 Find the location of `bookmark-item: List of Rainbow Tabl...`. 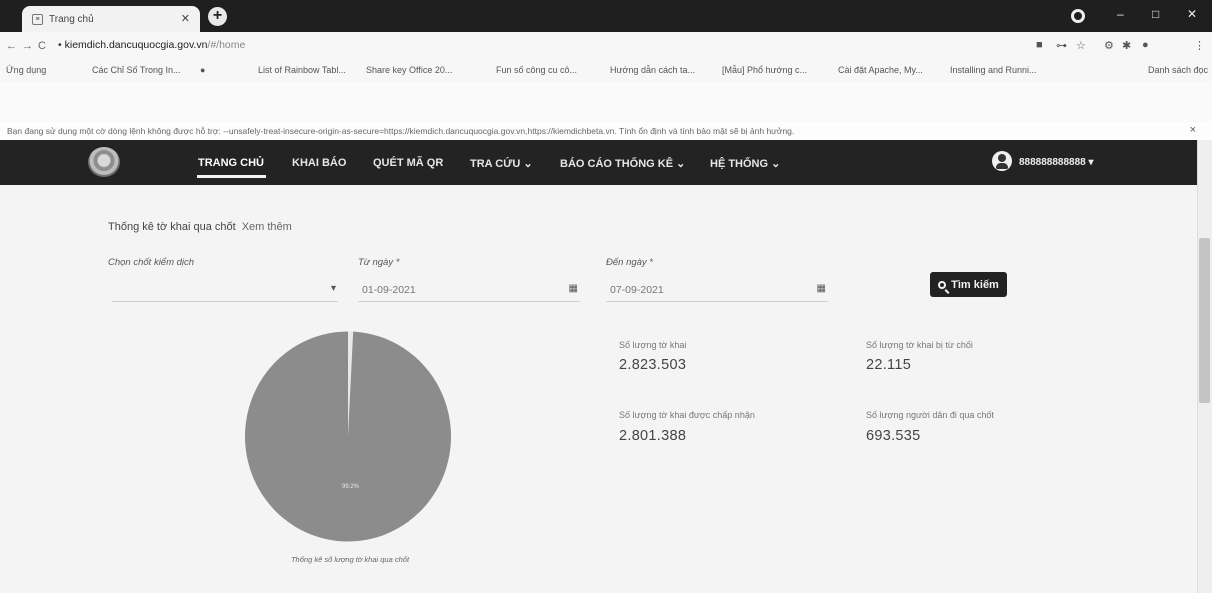

bookmark-item: List of Rainbow Tabl... is located at coordinates (302, 70).